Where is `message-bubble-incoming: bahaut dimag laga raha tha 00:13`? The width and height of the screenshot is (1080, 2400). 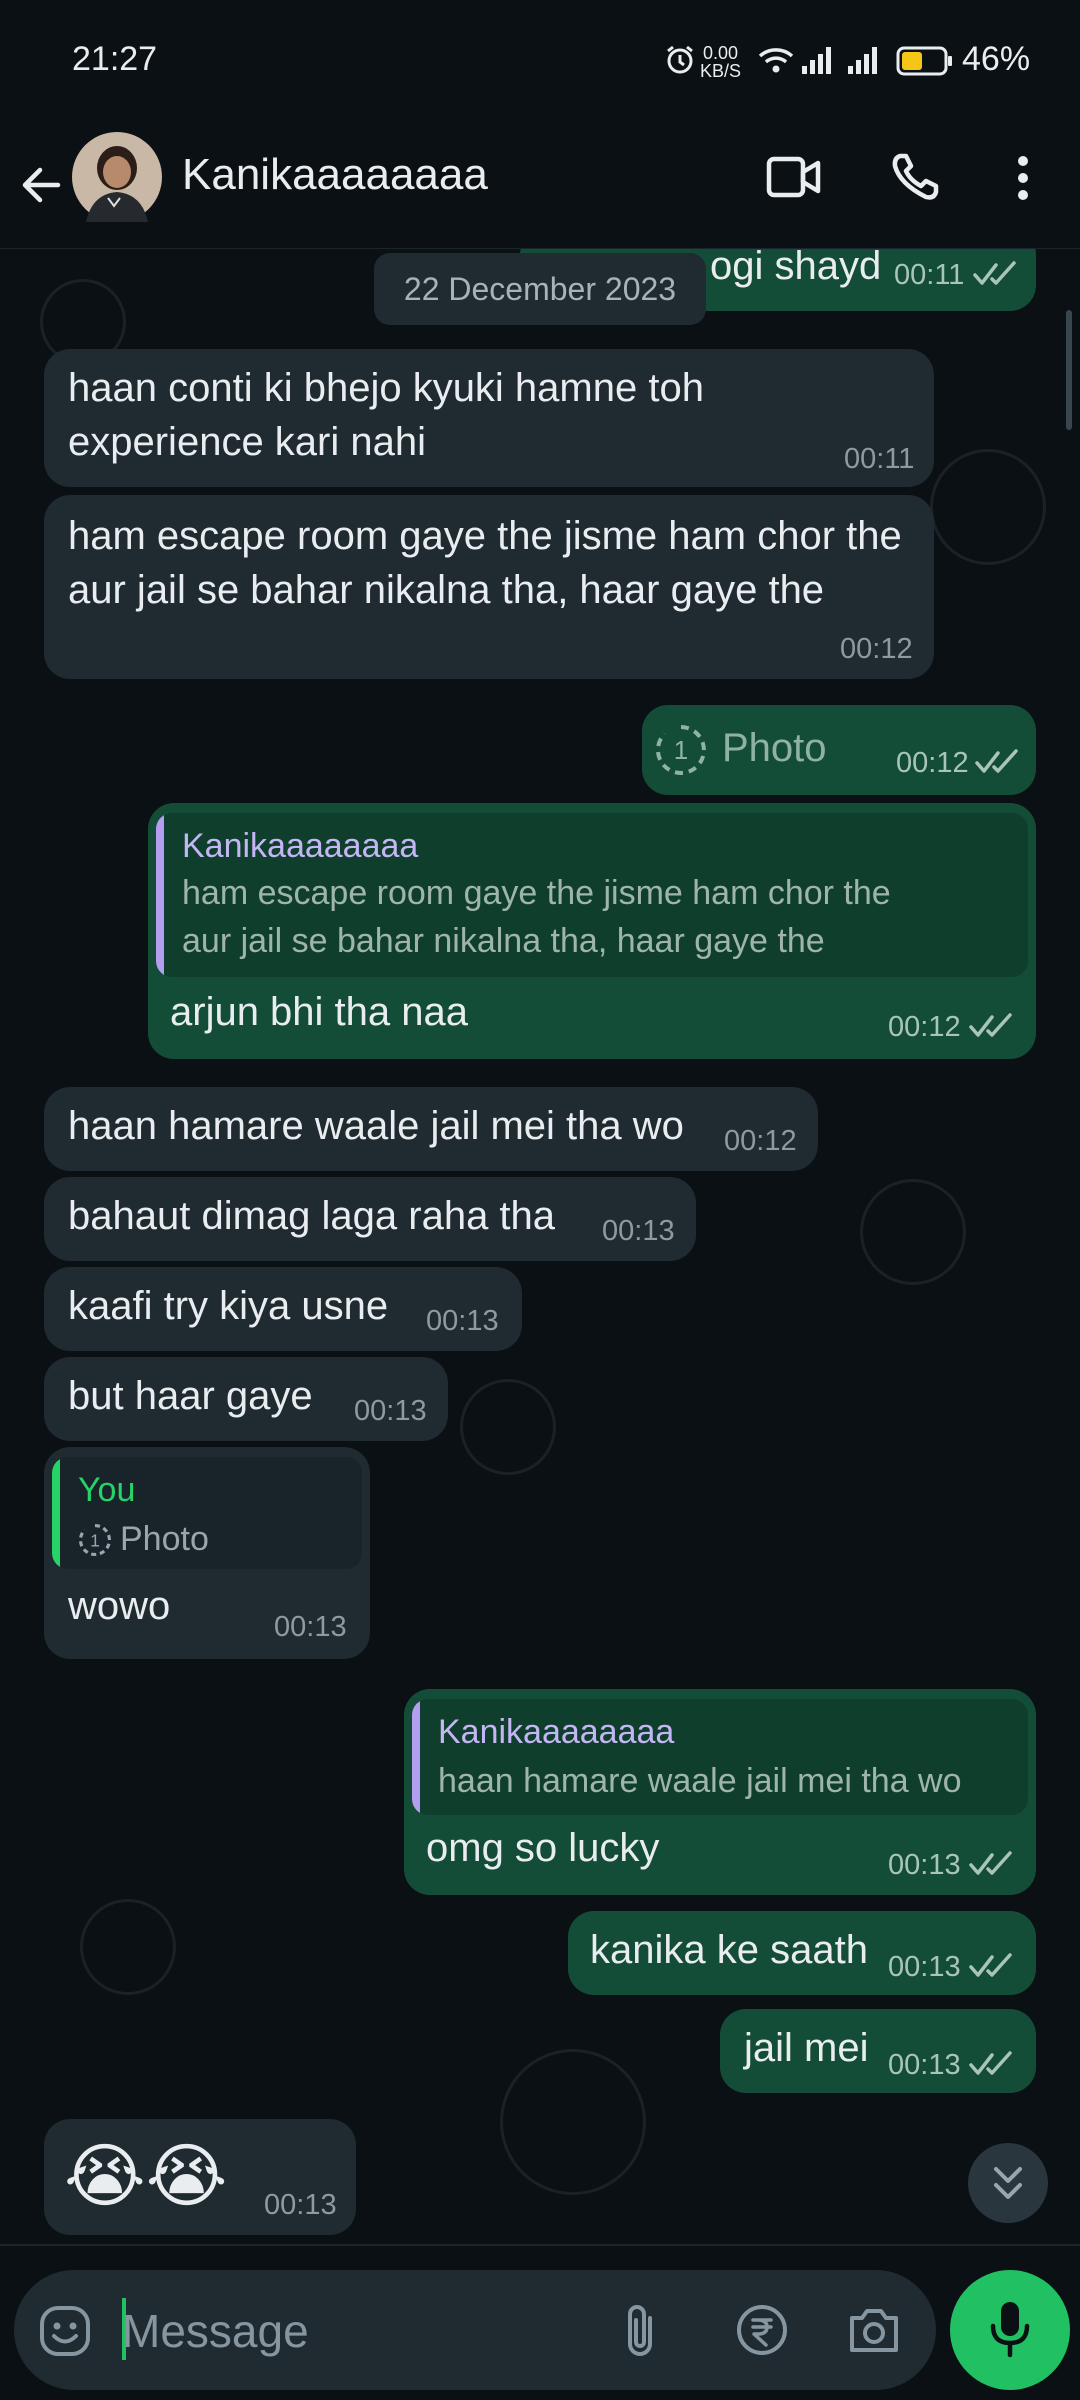 message-bubble-incoming: bahaut dimag laga raha tha 00:13 is located at coordinates (370, 1219).